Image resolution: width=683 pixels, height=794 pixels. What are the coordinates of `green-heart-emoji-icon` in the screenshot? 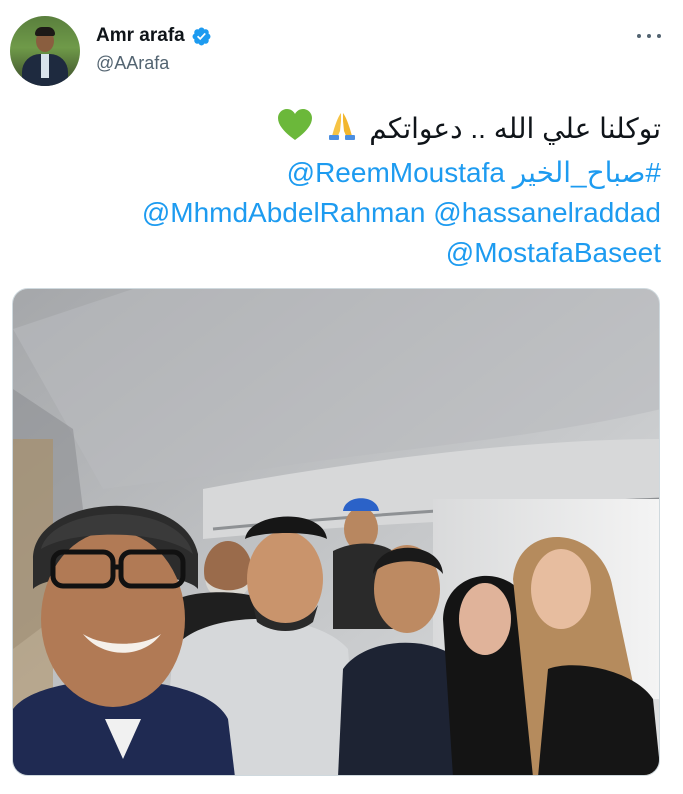 It's located at (295, 130).